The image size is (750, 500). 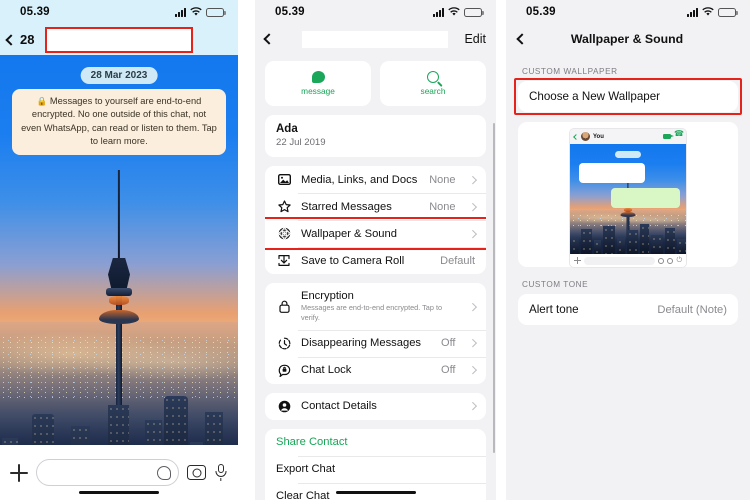 I want to click on row-contact-details: Contact Details, so click(x=375, y=406).